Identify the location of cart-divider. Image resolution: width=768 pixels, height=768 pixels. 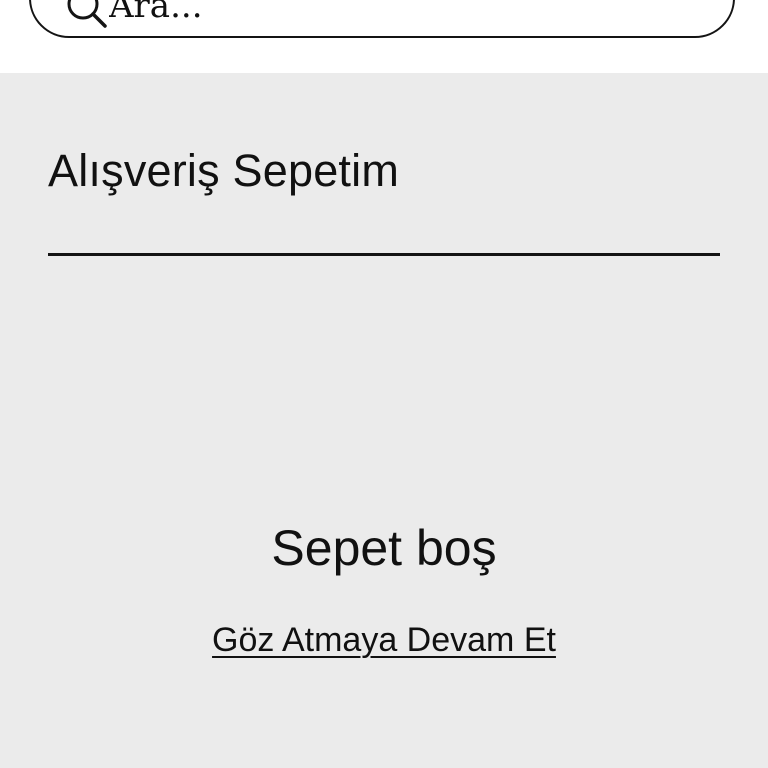
(384, 254).